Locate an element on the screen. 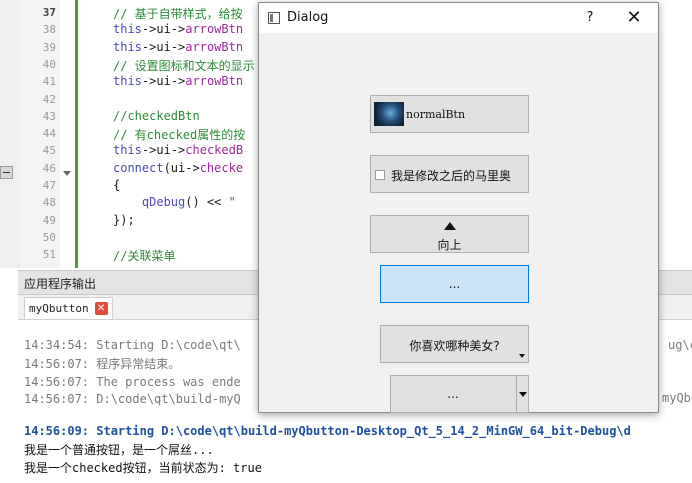 This screenshot has width=692, height=483. line-number: 49 is located at coordinates (49, 220).